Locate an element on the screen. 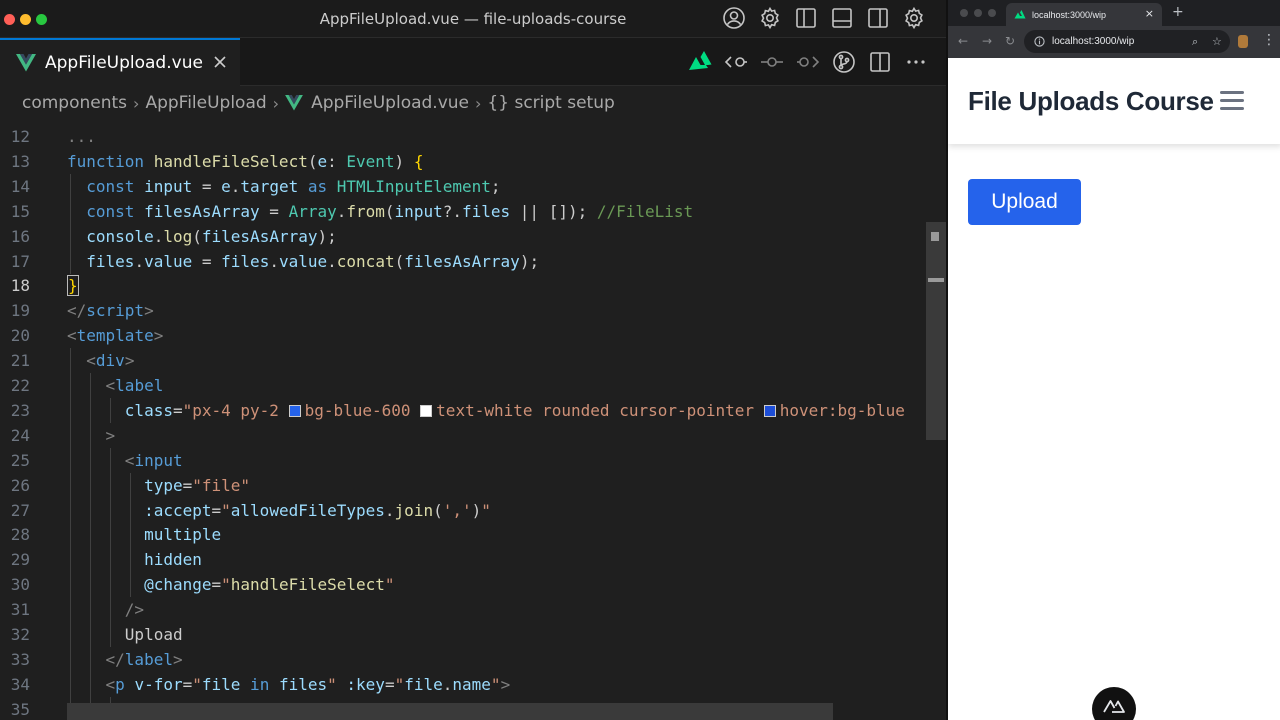  more-actions-icon is located at coordinates (916, 62).